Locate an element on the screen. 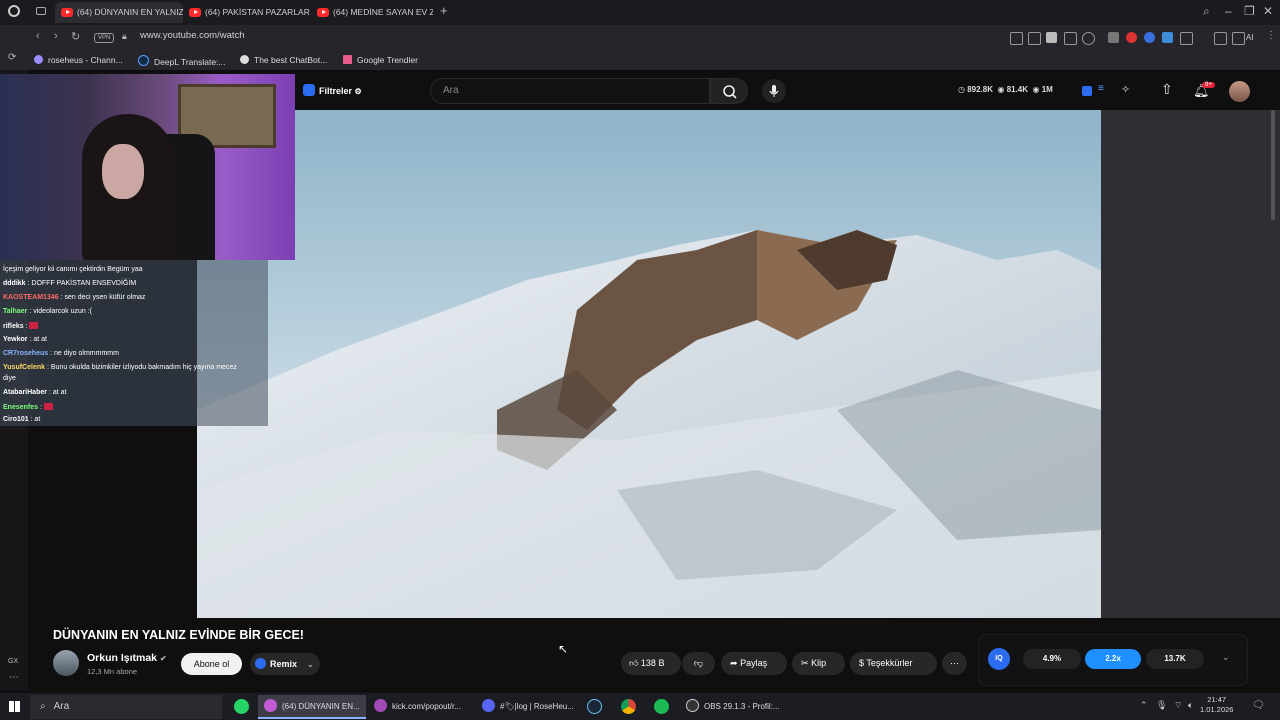 Image resolution: width=1280 pixels, height=720 pixels. channel-name: Orkun Işıtmak ✔ is located at coordinates (127, 658).